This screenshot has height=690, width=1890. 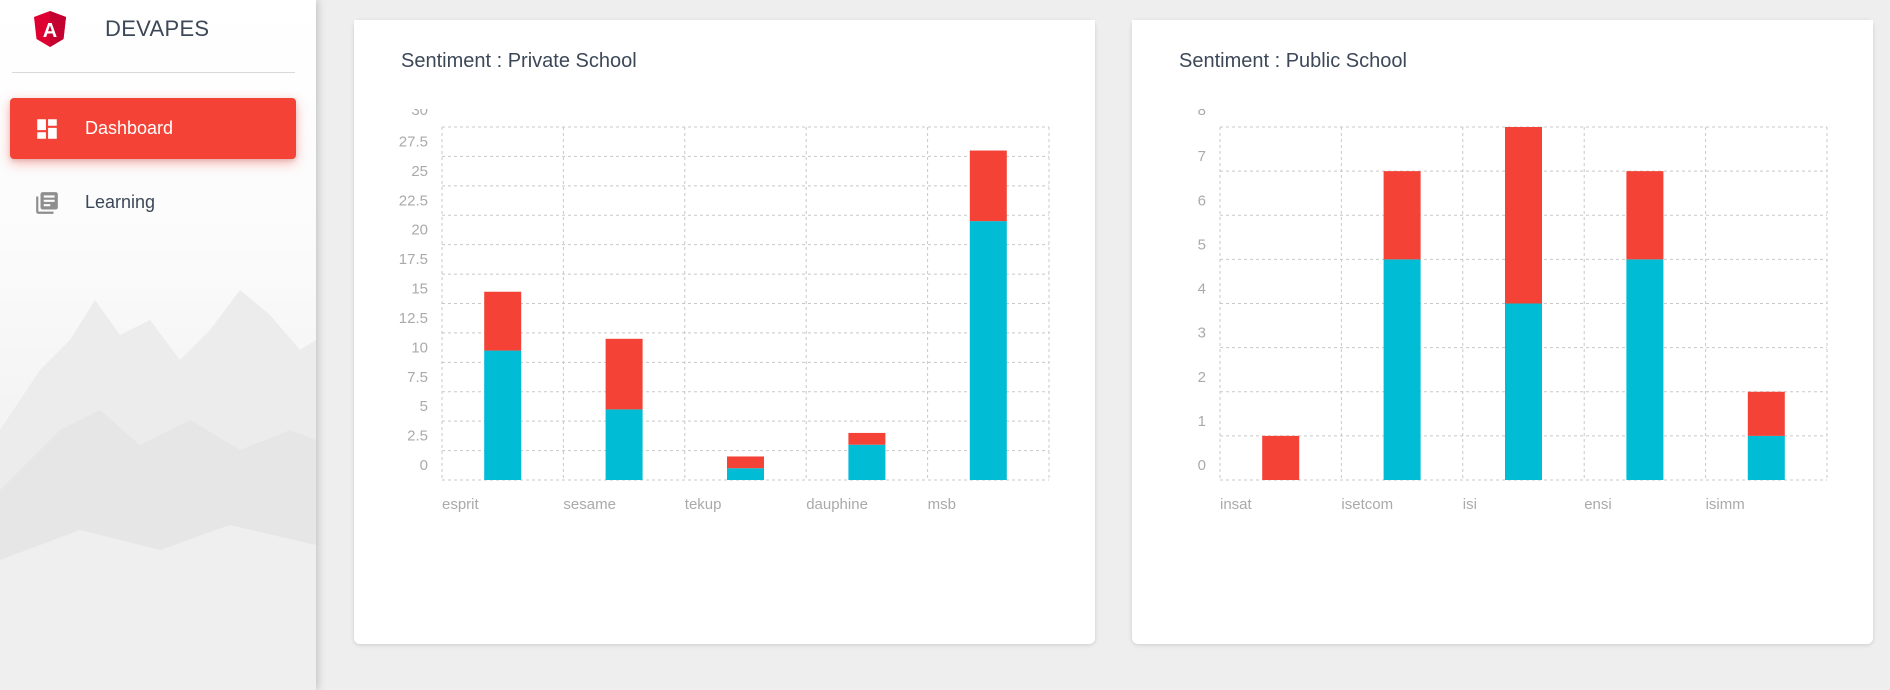 What do you see at coordinates (120, 202) in the screenshot?
I see `sidebar-item-label: Learning` at bounding box center [120, 202].